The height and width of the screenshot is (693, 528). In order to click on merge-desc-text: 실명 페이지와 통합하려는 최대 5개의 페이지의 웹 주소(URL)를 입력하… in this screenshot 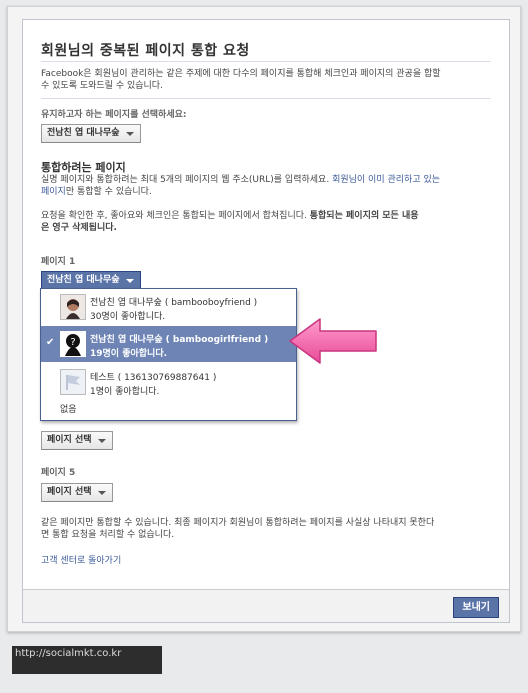, I will do `click(185, 180)`.